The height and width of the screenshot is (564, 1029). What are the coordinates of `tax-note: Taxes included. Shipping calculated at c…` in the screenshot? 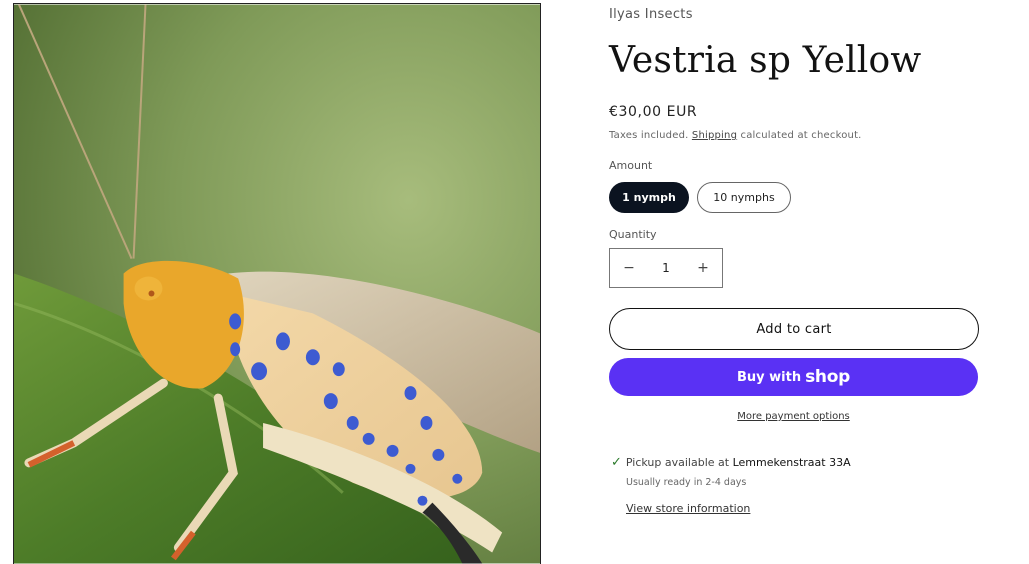 It's located at (735, 135).